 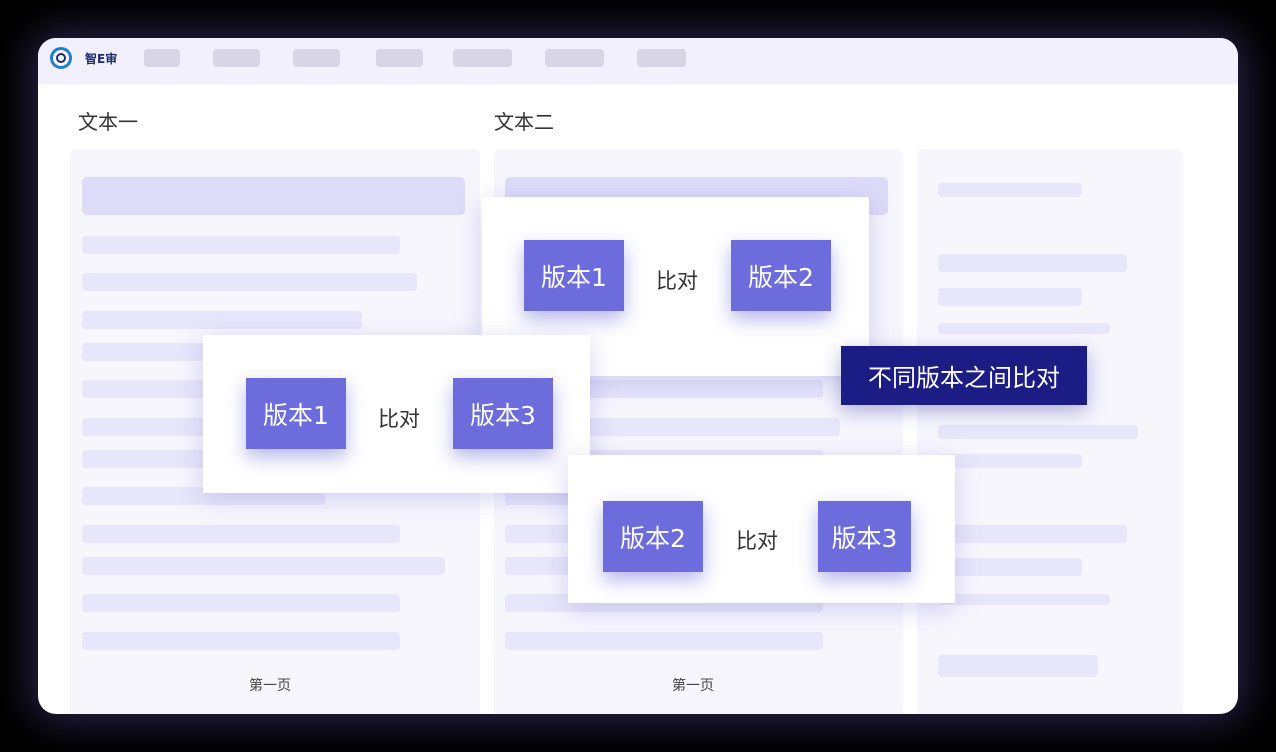 What do you see at coordinates (964, 375) in the screenshot?
I see `callout-banner: 不同版本之间比对` at bounding box center [964, 375].